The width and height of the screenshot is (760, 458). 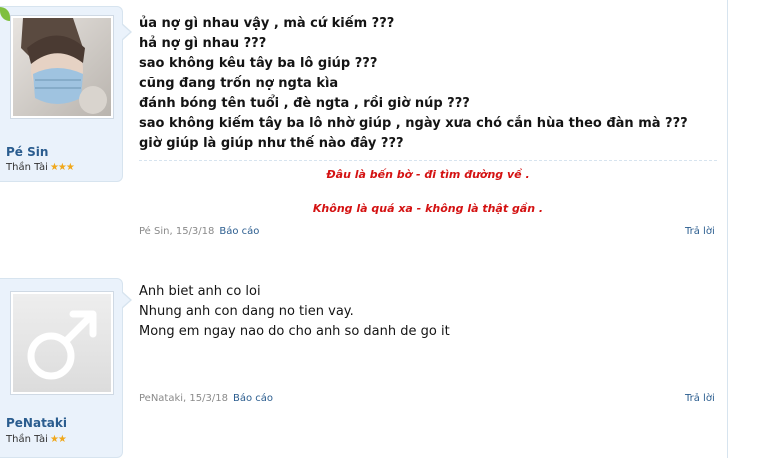 I want to click on user-title: Thần Tài ★★, so click(x=36, y=439).